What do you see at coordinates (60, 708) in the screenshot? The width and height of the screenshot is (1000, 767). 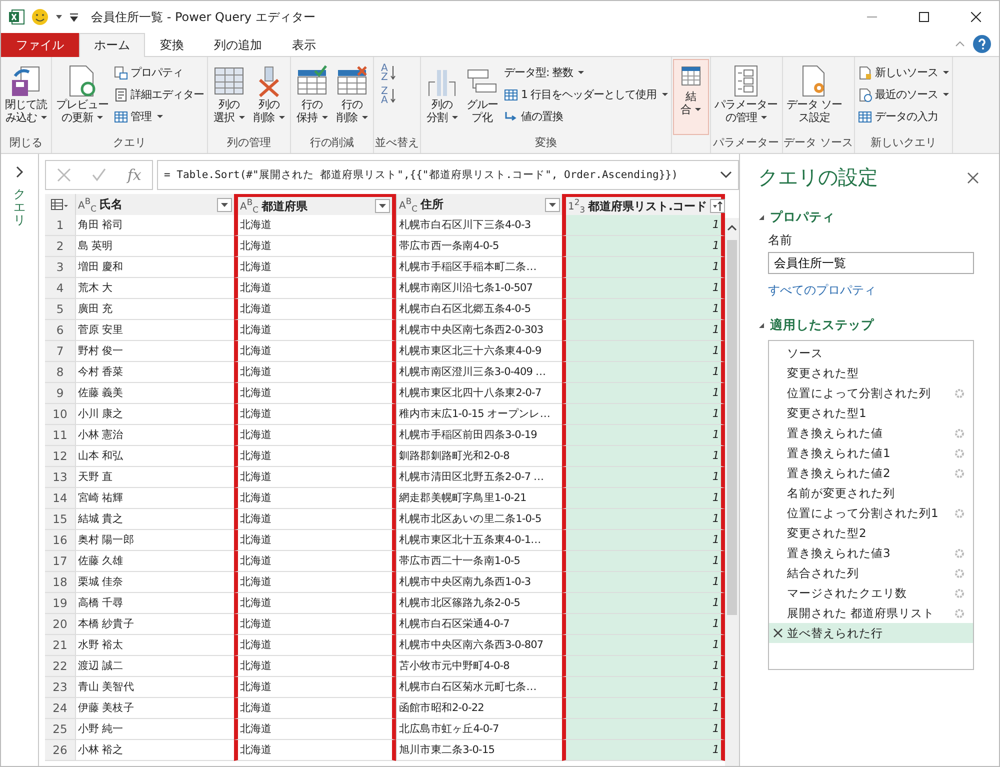 I see `row-number: 24` at bounding box center [60, 708].